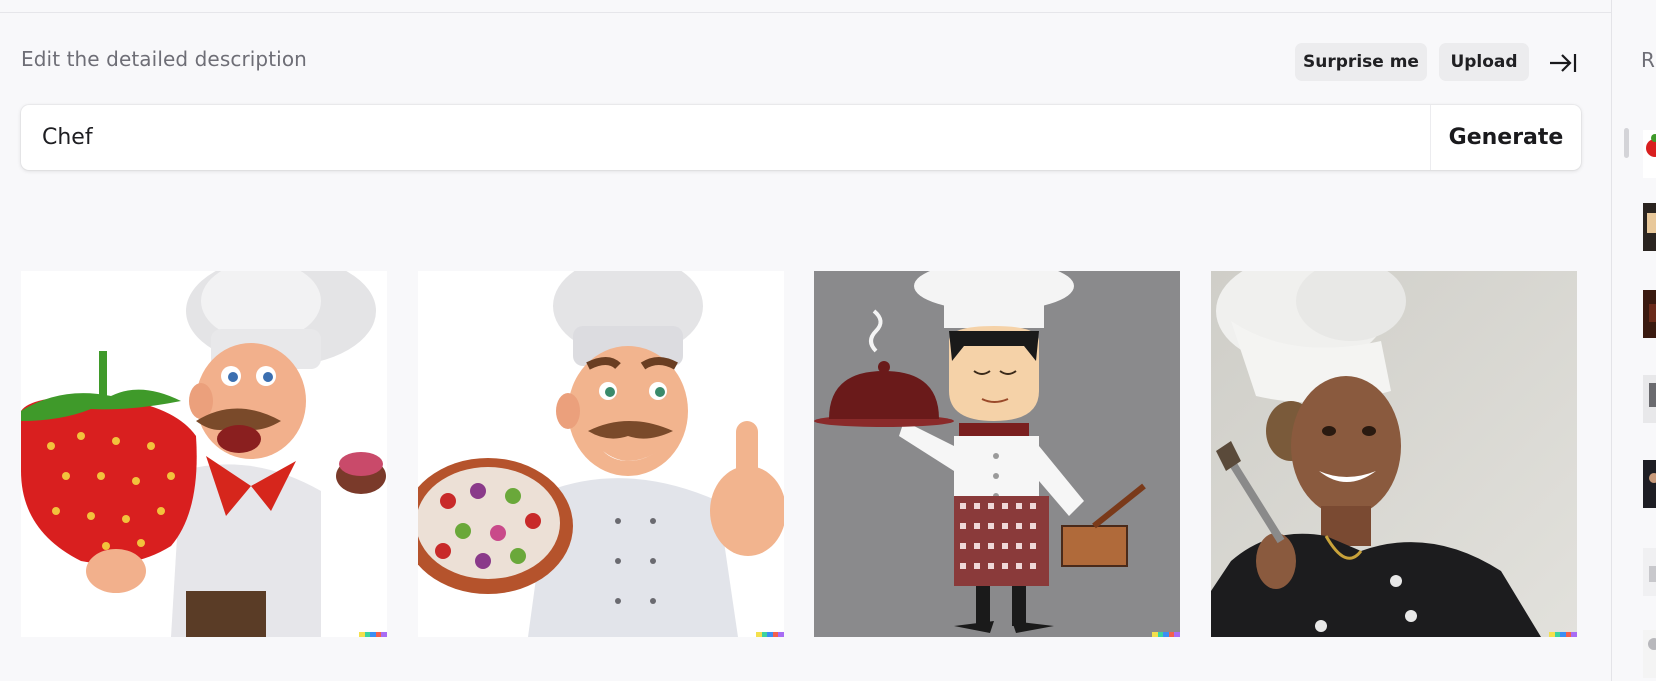 The image size is (1656, 681). I want to click on upload-button: Upload, so click(1484, 62).